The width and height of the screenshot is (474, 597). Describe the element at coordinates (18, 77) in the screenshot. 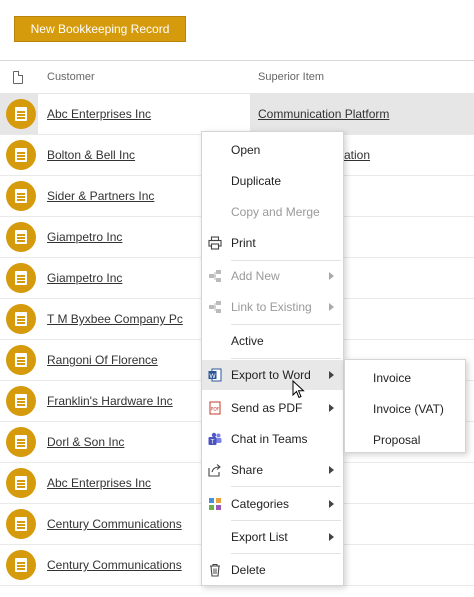

I see `document-icon` at that location.